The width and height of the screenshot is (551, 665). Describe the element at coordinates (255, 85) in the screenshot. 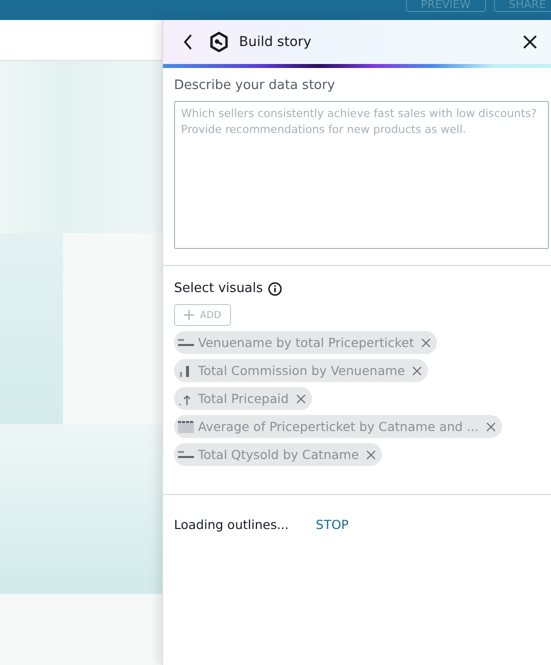

I see `field-label: Describe your data story` at that location.